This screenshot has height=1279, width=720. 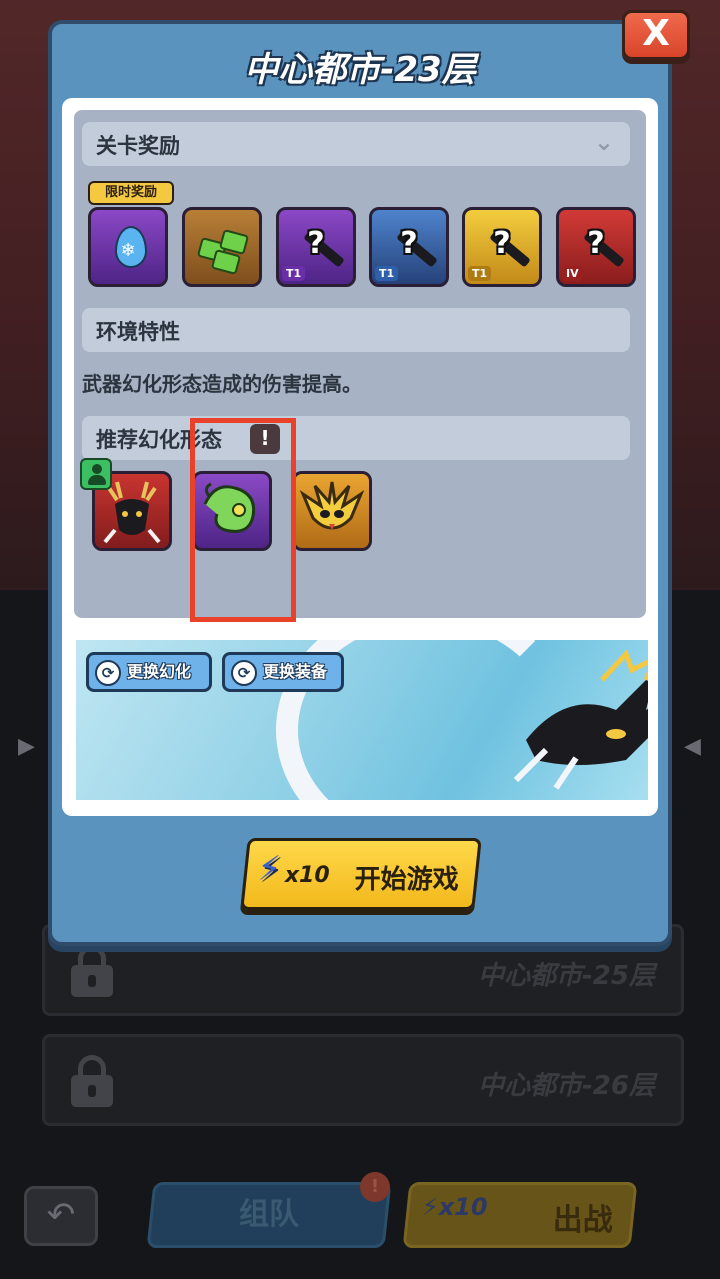 What do you see at coordinates (360, 70) in the screenshot?
I see `modal-title: 中心都市-23层` at bounding box center [360, 70].